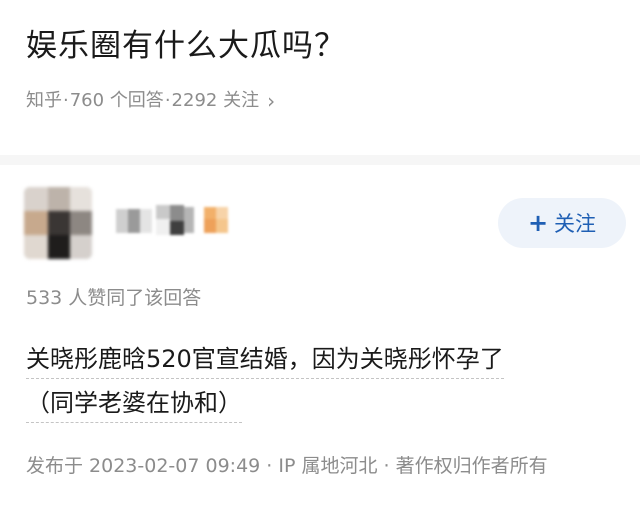  I want to click on chevron-right-icon: ›, so click(271, 101).